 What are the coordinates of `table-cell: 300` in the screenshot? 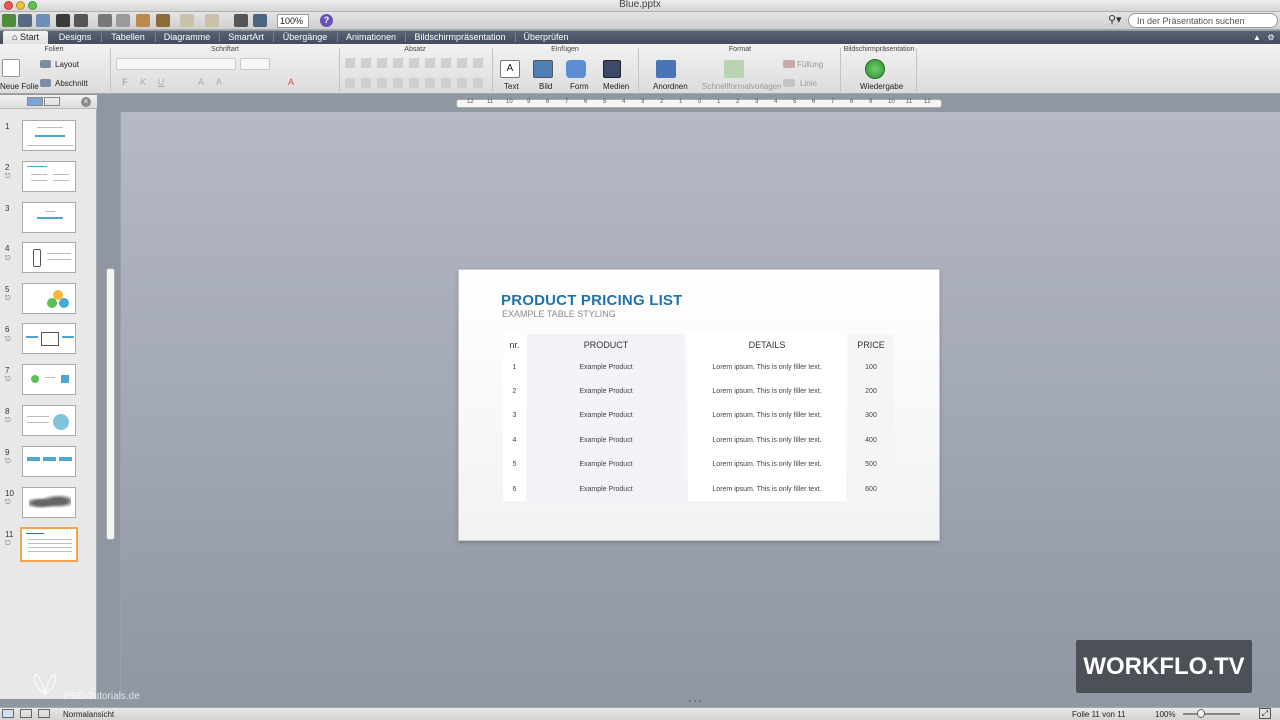 It's located at (871, 415).